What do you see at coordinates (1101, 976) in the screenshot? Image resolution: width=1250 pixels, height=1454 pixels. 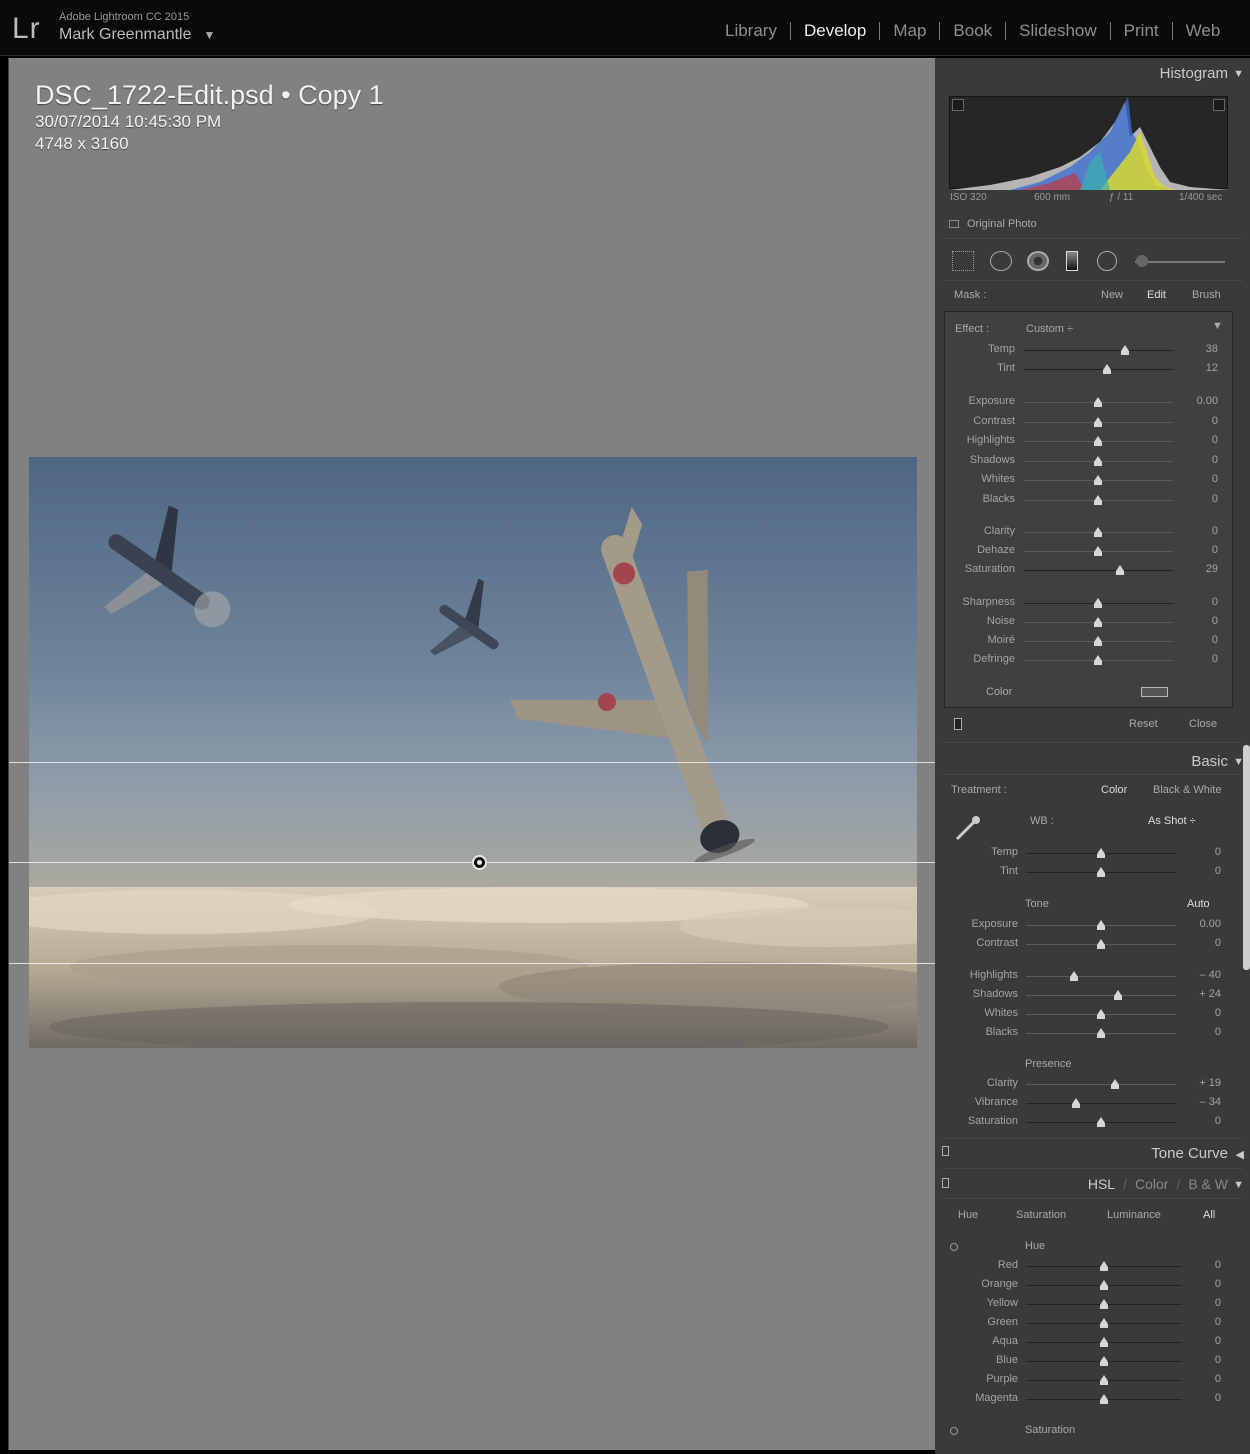 I see `basic-highlights-slider` at bounding box center [1101, 976].